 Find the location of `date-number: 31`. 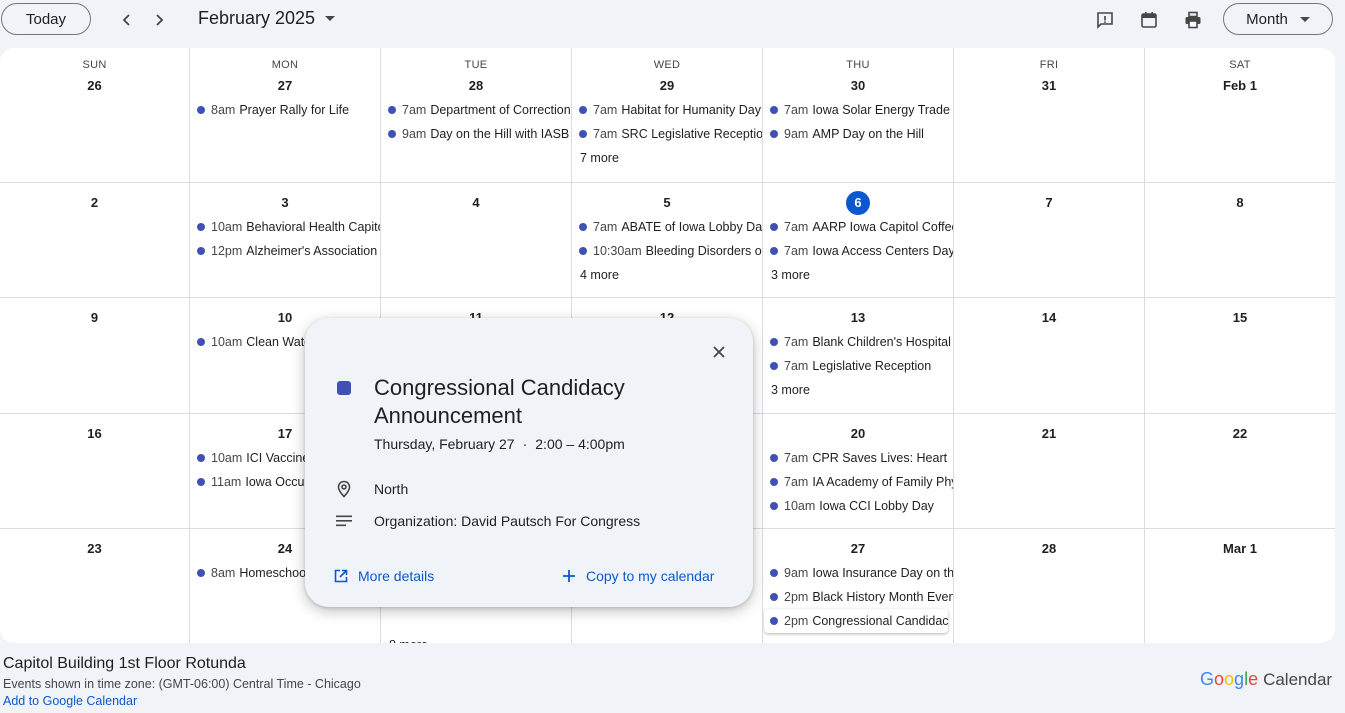

date-number: 31 is located at coordinates (1049, 86).